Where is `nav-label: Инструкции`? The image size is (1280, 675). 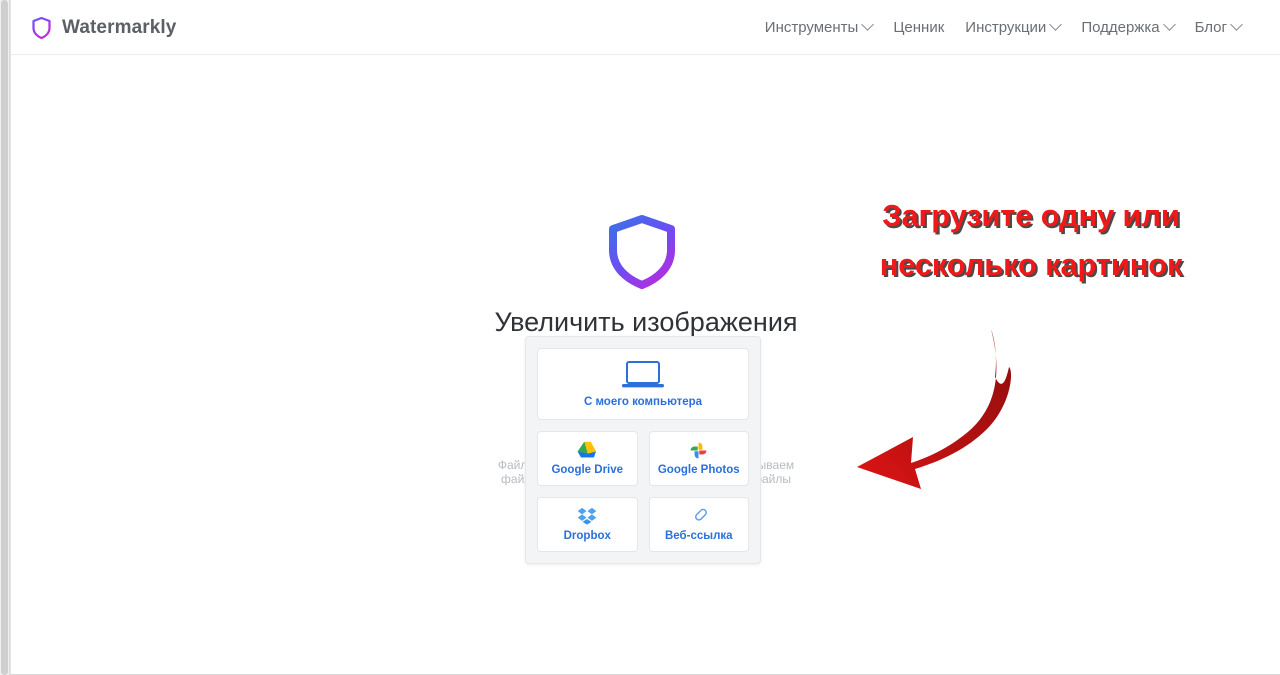 nav-label: Инструкции is located at coordinates (1006, 27).